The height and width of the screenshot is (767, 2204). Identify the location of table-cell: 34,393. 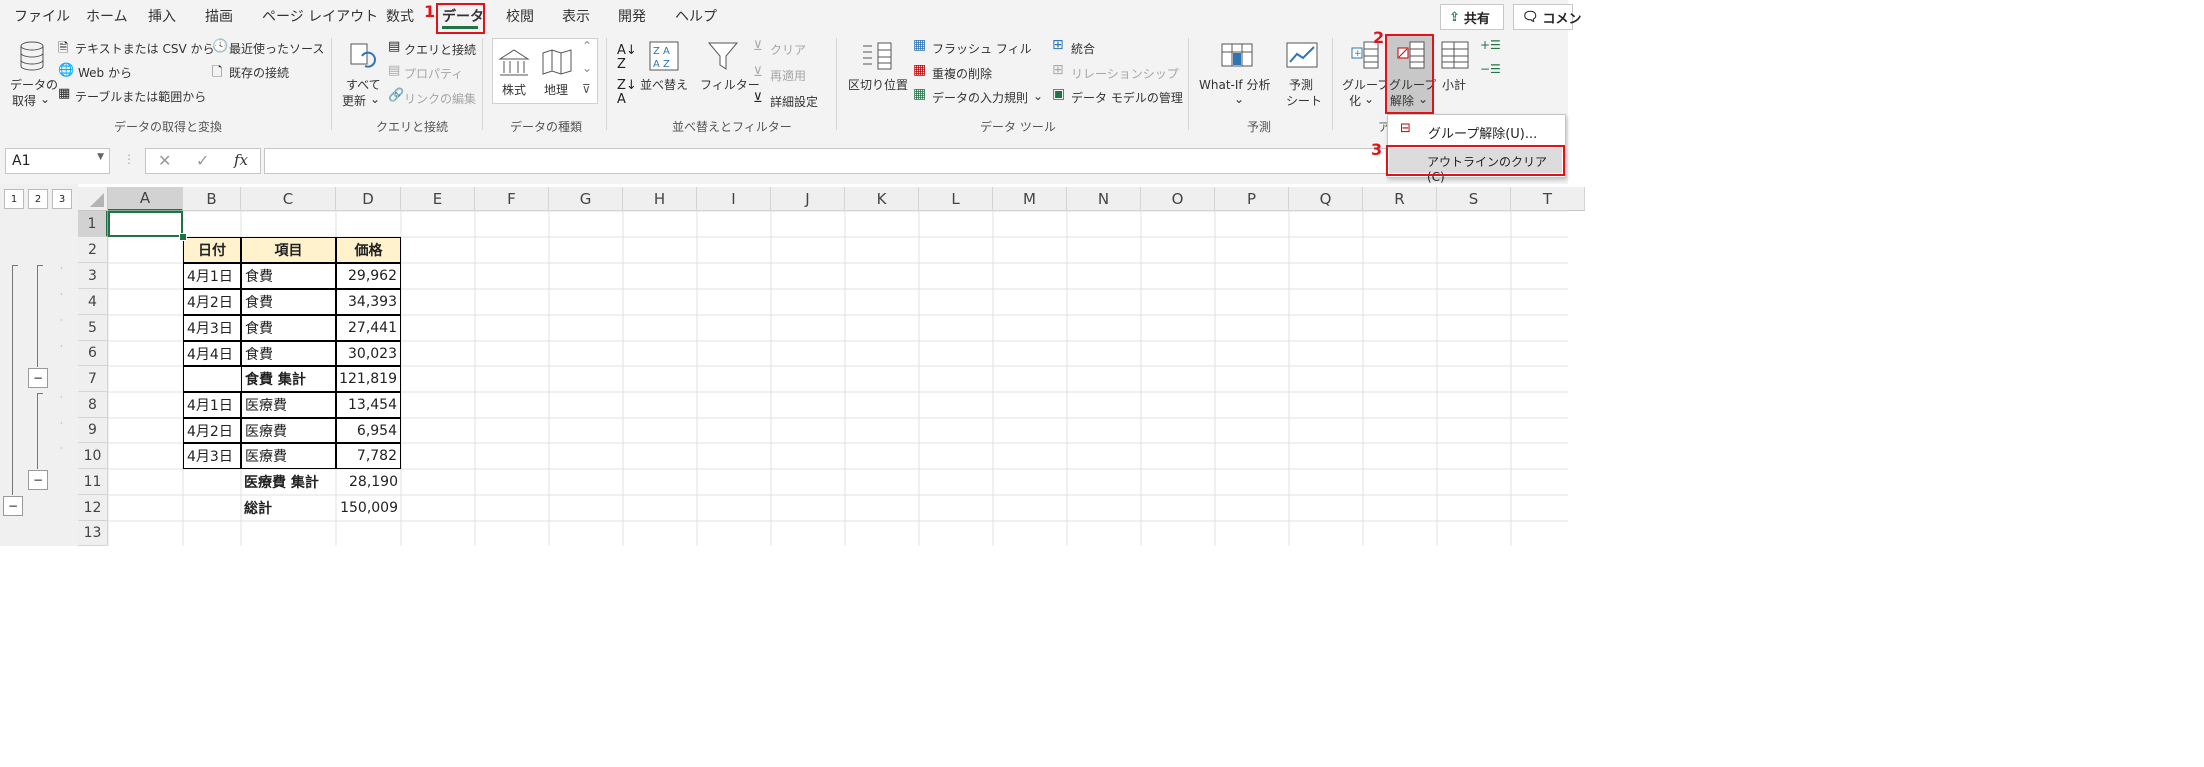
(368, 302).